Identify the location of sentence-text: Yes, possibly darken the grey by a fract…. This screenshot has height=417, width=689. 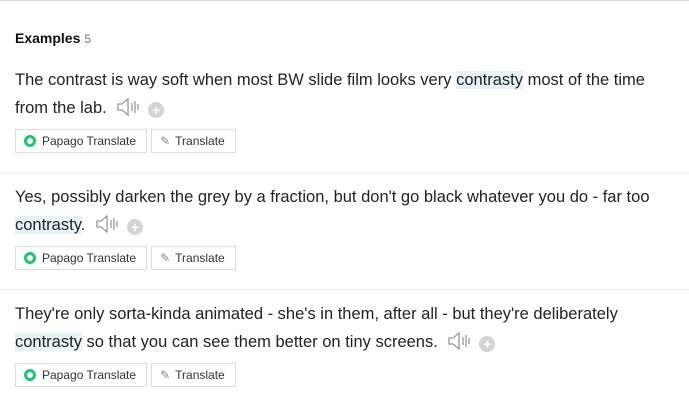
(332, 197).